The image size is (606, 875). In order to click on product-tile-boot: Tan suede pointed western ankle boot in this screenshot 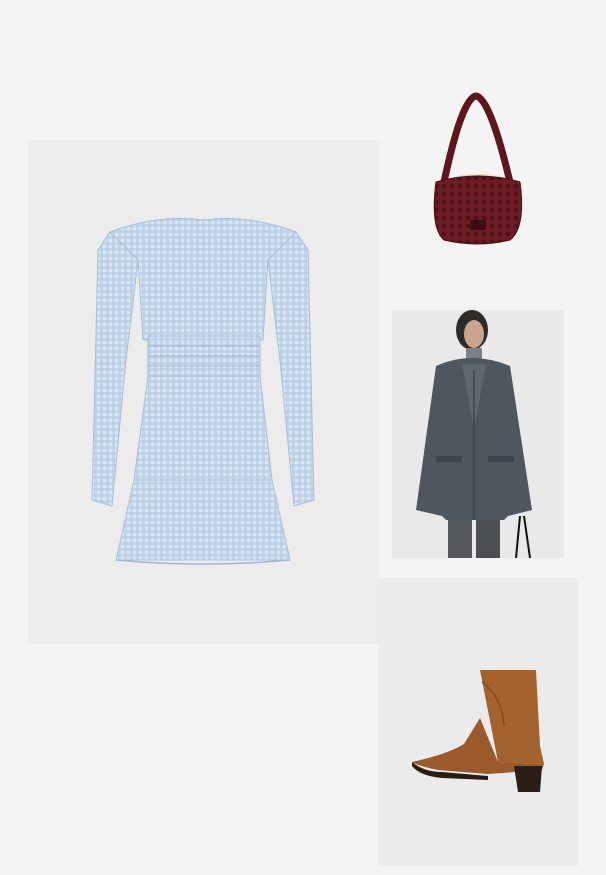, I will do `click(478, 722)`.